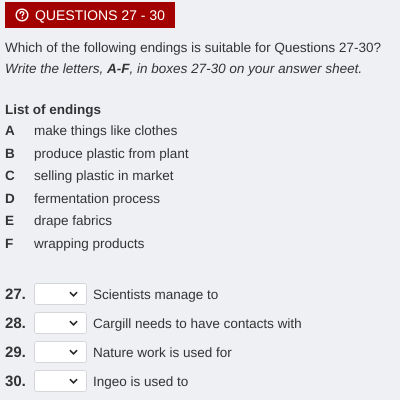 The image size is (400, 400). What do you see at coordinates (16, 381) in the screenshot?
I see `question-number: 30.` at bounding box center [16, 381].